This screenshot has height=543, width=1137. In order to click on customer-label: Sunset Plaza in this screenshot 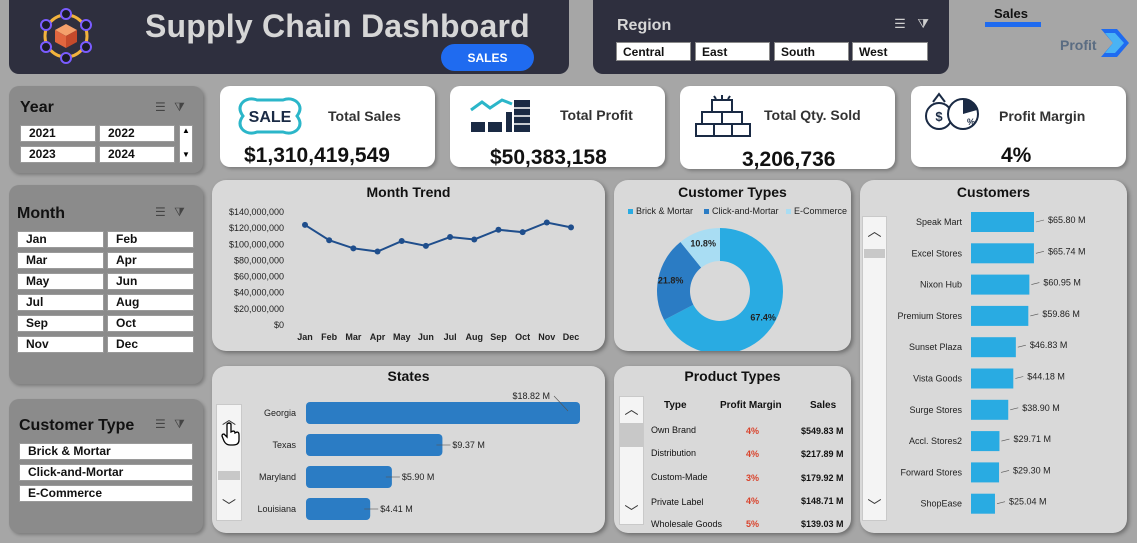, I will do `click(935, 347)`.